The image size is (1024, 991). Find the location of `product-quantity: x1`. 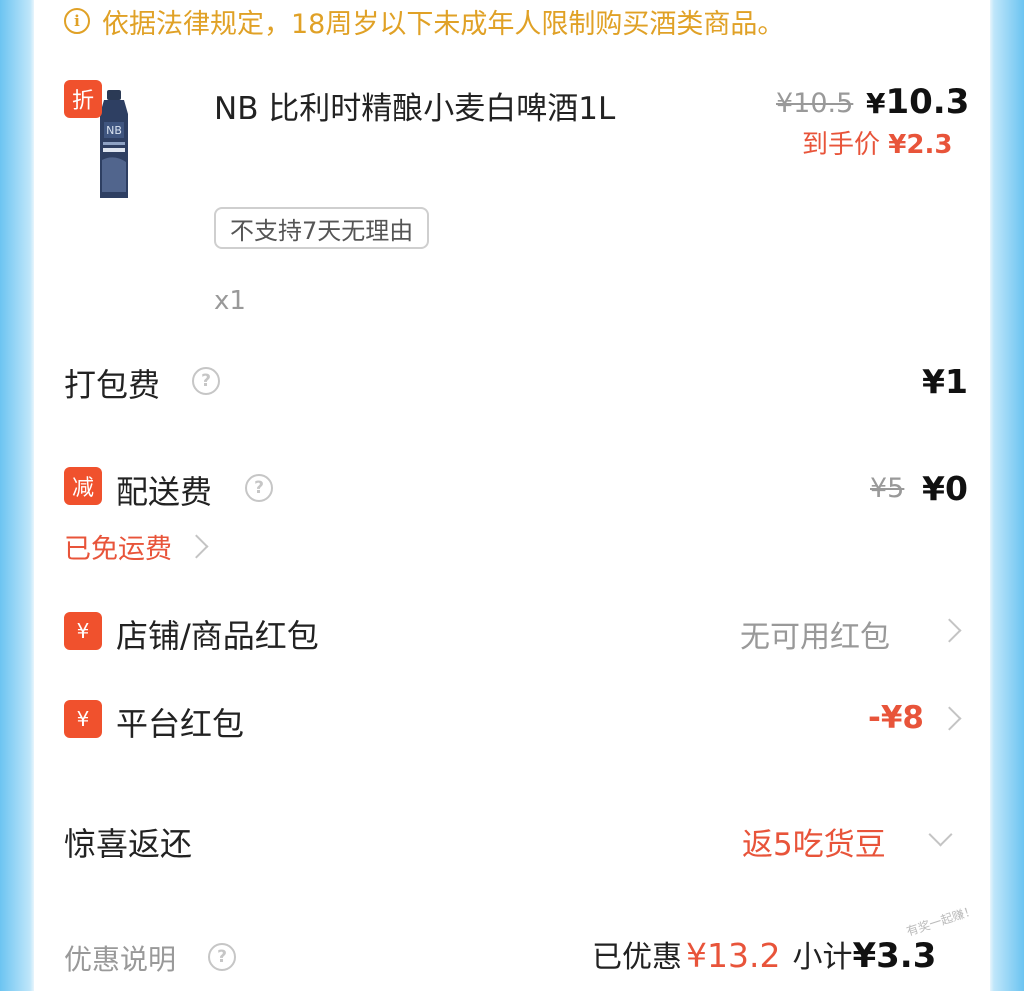

product-quantity: x1 is located at coordinates (230, 301).